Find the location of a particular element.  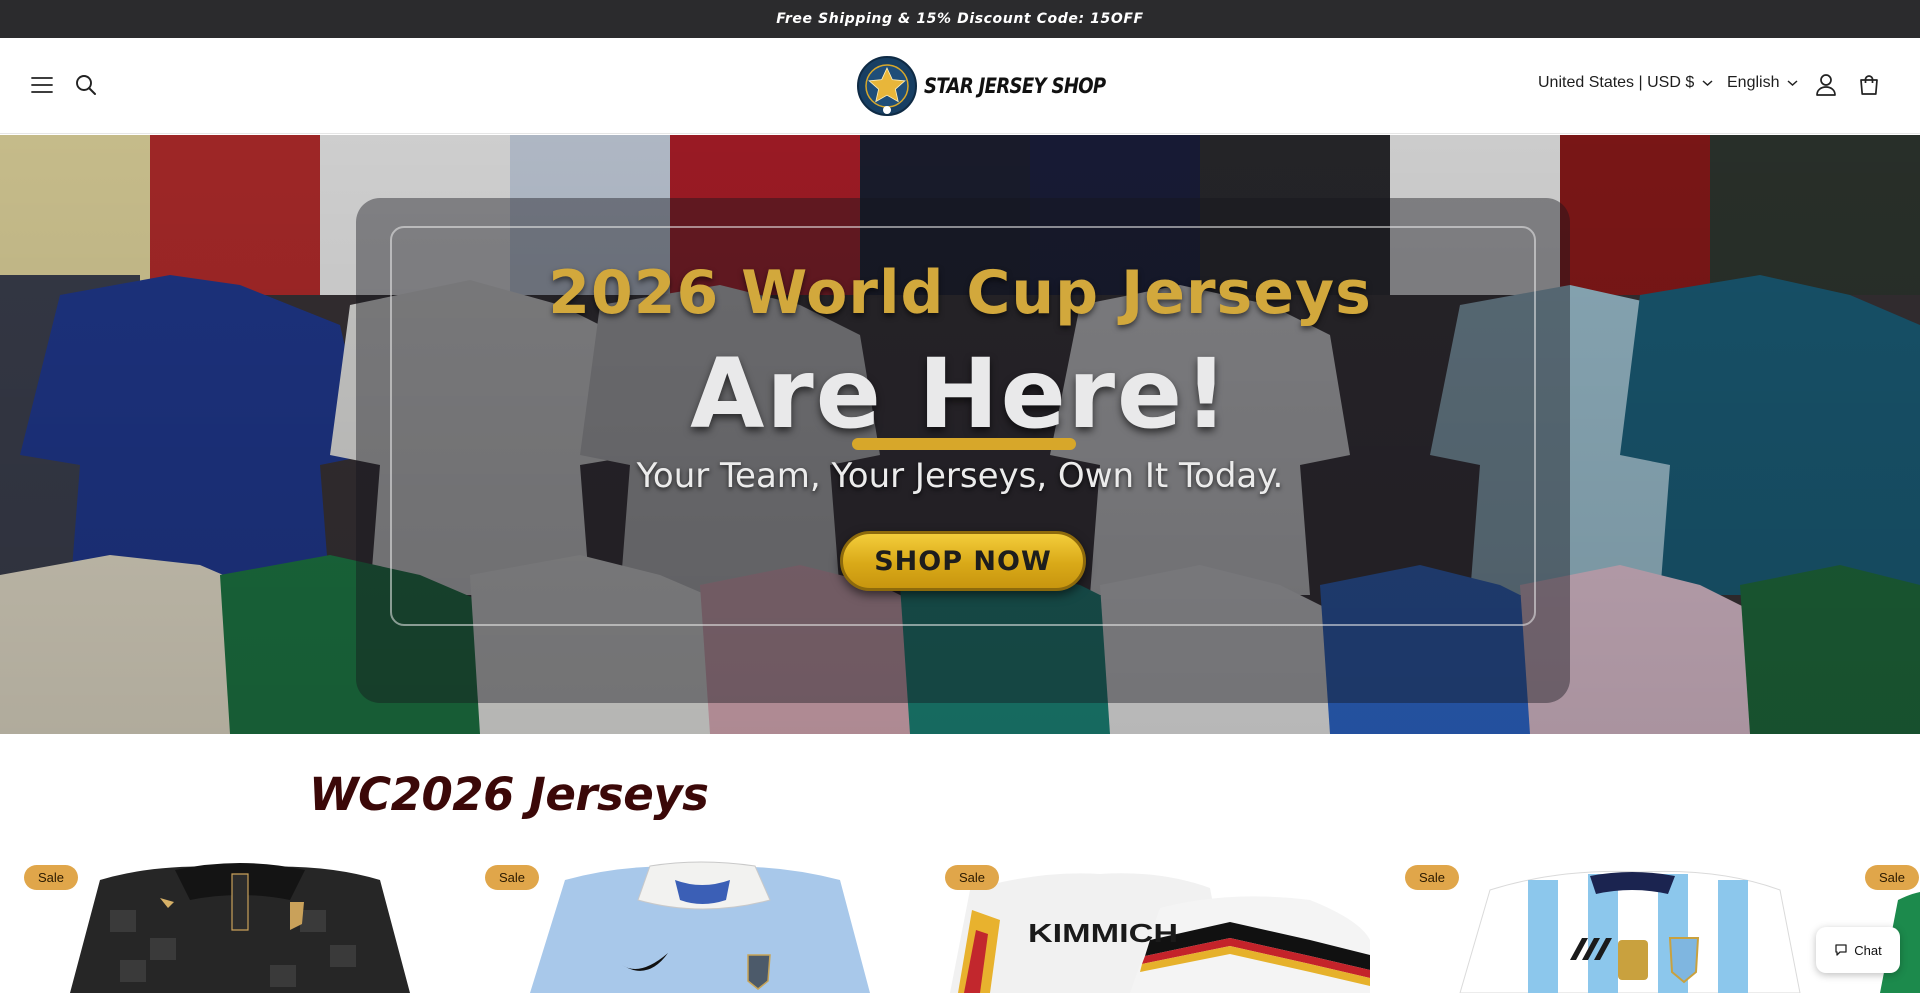

logo-badge-icon is located at coordinates (887, 86).